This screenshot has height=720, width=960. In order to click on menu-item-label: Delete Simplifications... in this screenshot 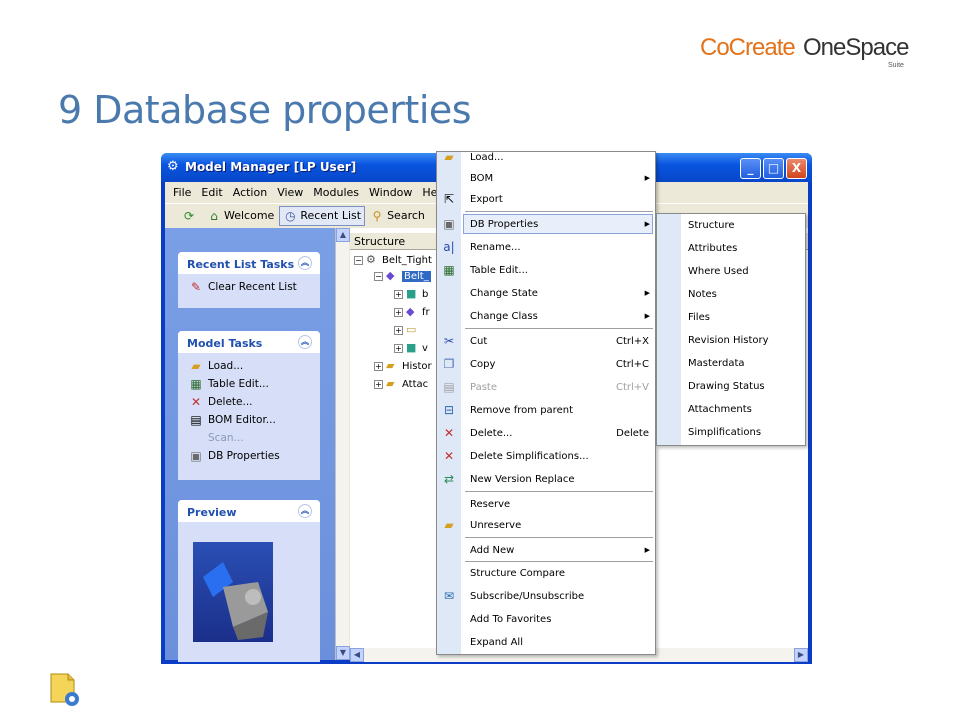, I will do `click(529, 456)`.